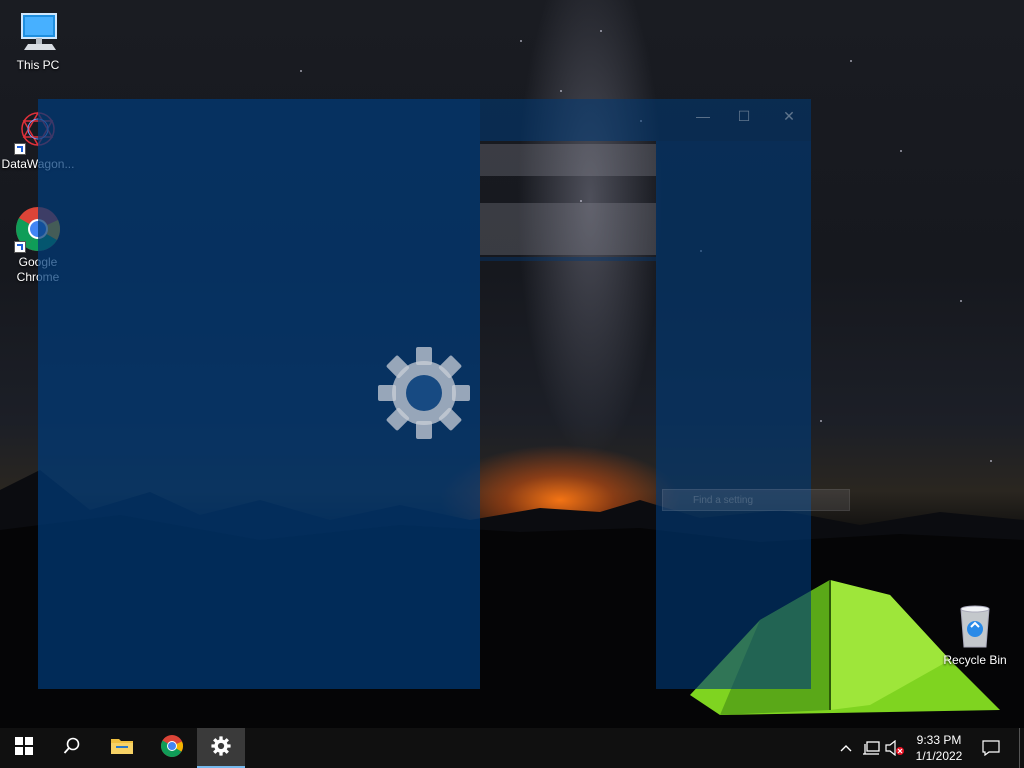 Image resolution: width=1024 pixels, height=768 pixels. I want to click on tray-chevron-up-icon, so click(846, 748).